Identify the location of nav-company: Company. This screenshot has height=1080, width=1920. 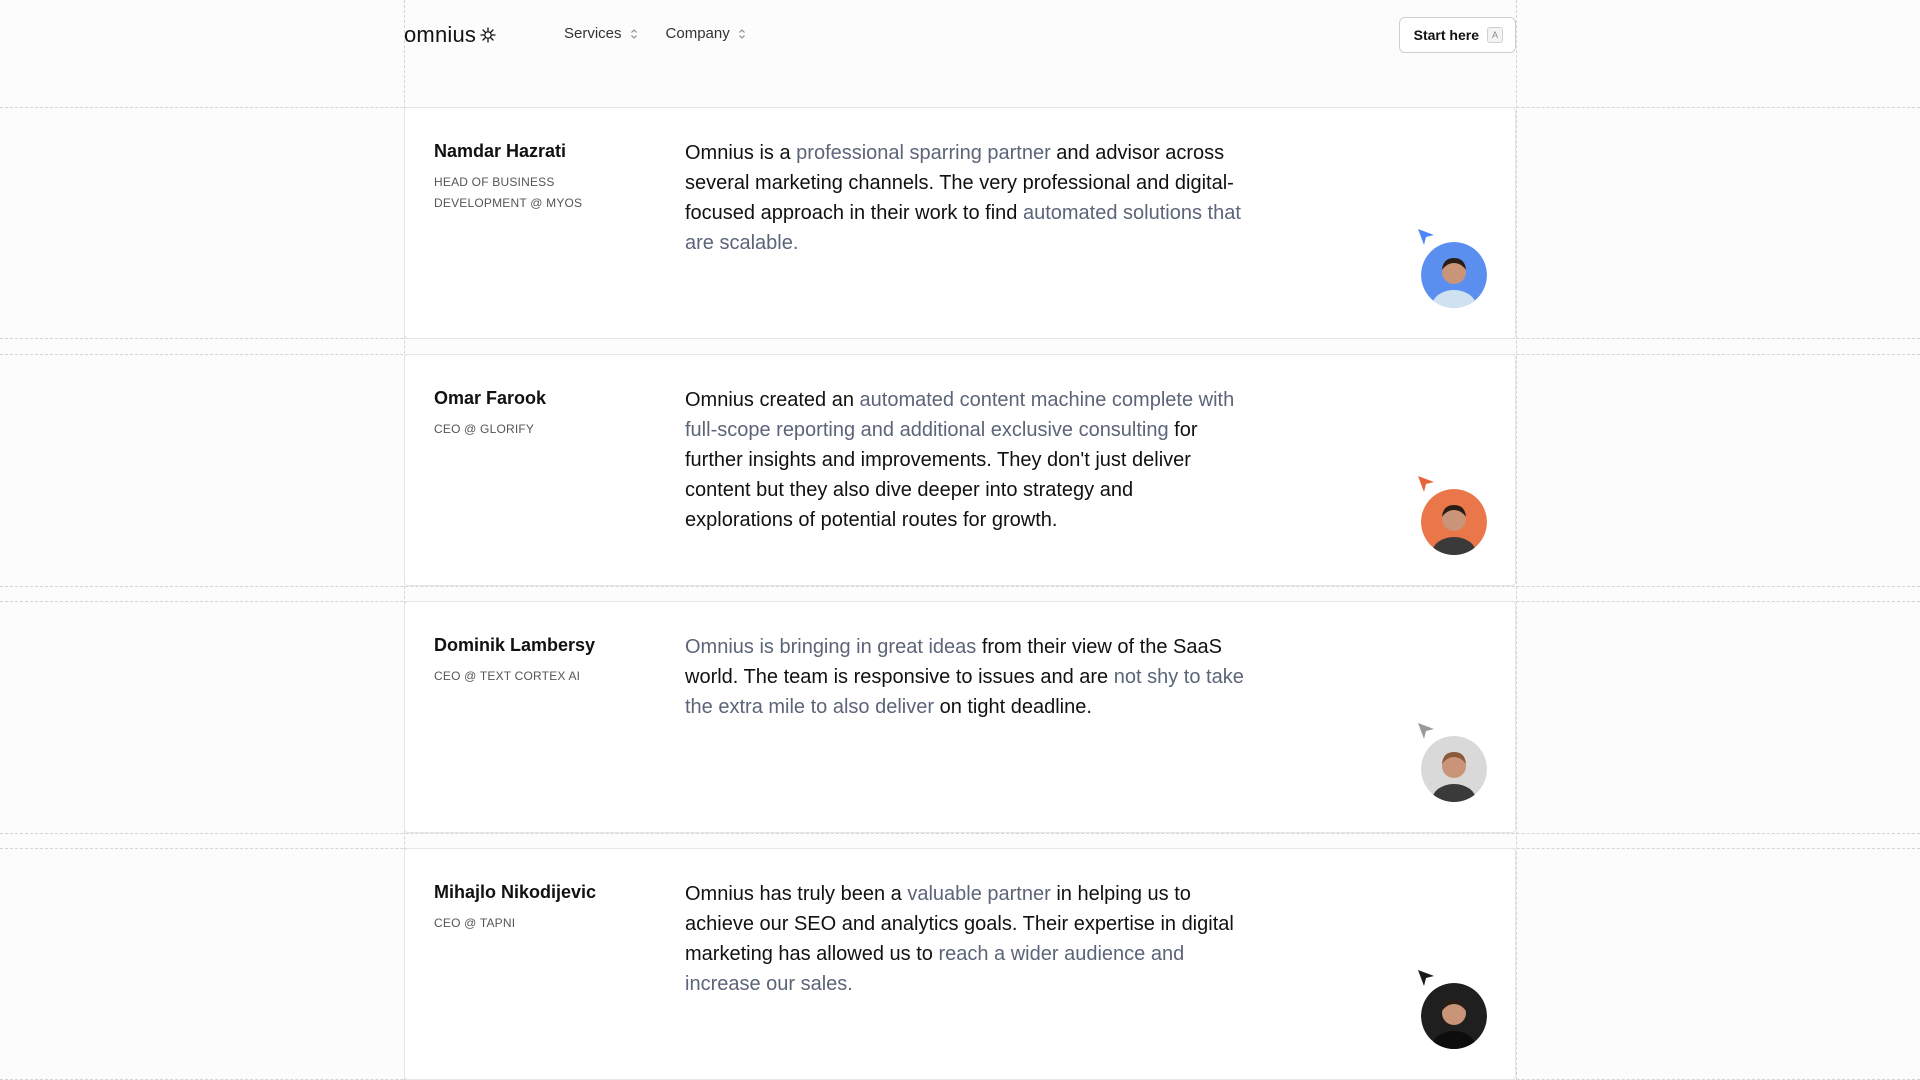
(706, 33).